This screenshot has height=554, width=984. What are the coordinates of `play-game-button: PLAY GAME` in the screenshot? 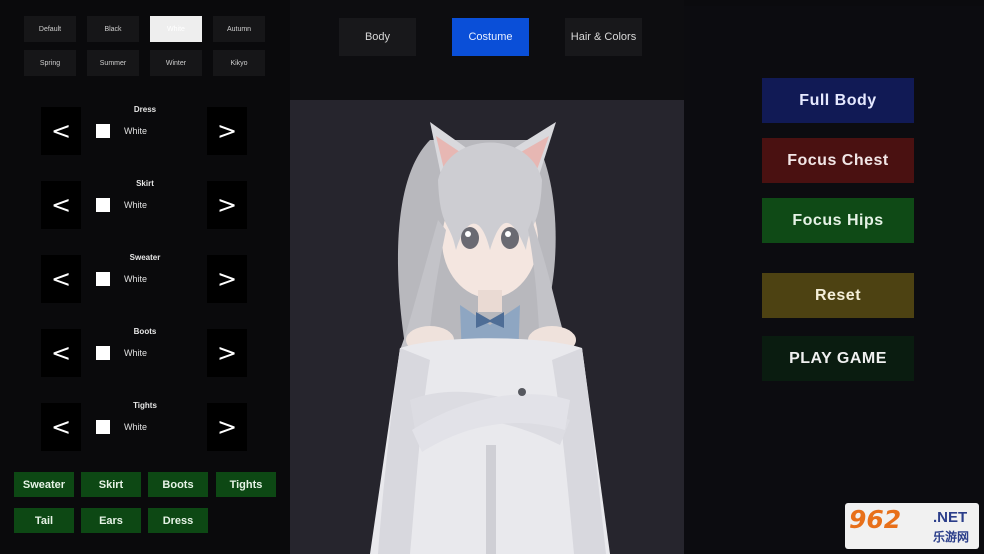 It's located at (838, 358).